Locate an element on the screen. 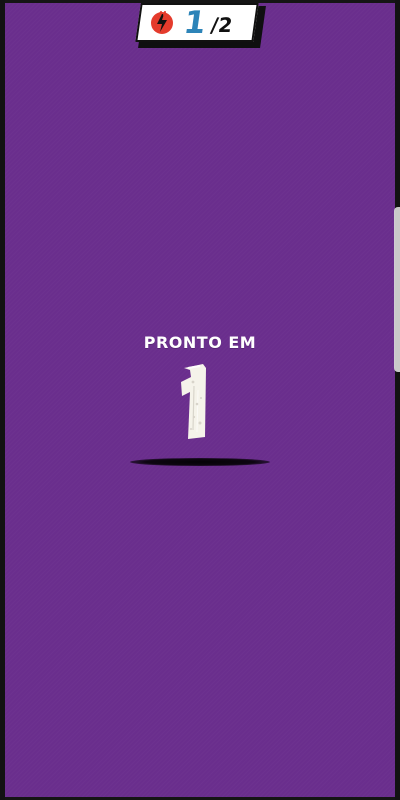 Image resolution: width=400 pixels, height=800 pixels. countdown-shadow is located at coordinates (200, 462).